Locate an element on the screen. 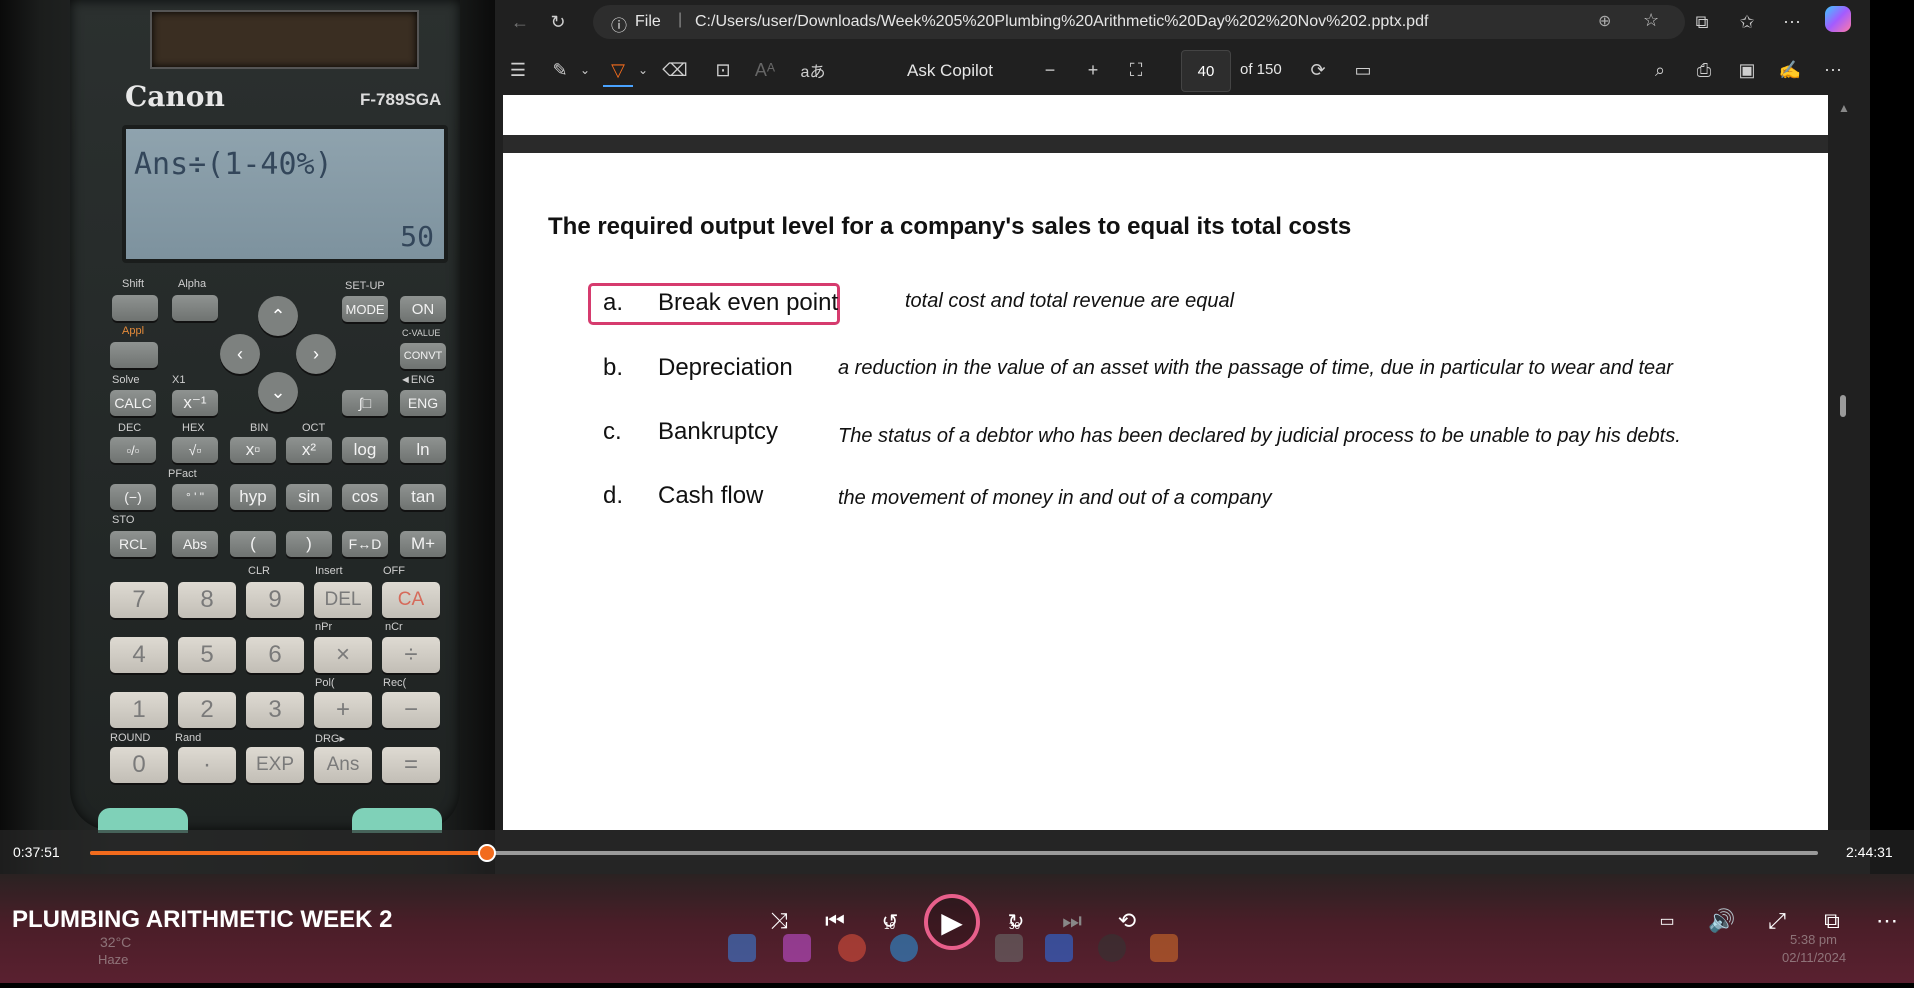  rotate-icon: ⟳ is located at coordinates (1318, 70).